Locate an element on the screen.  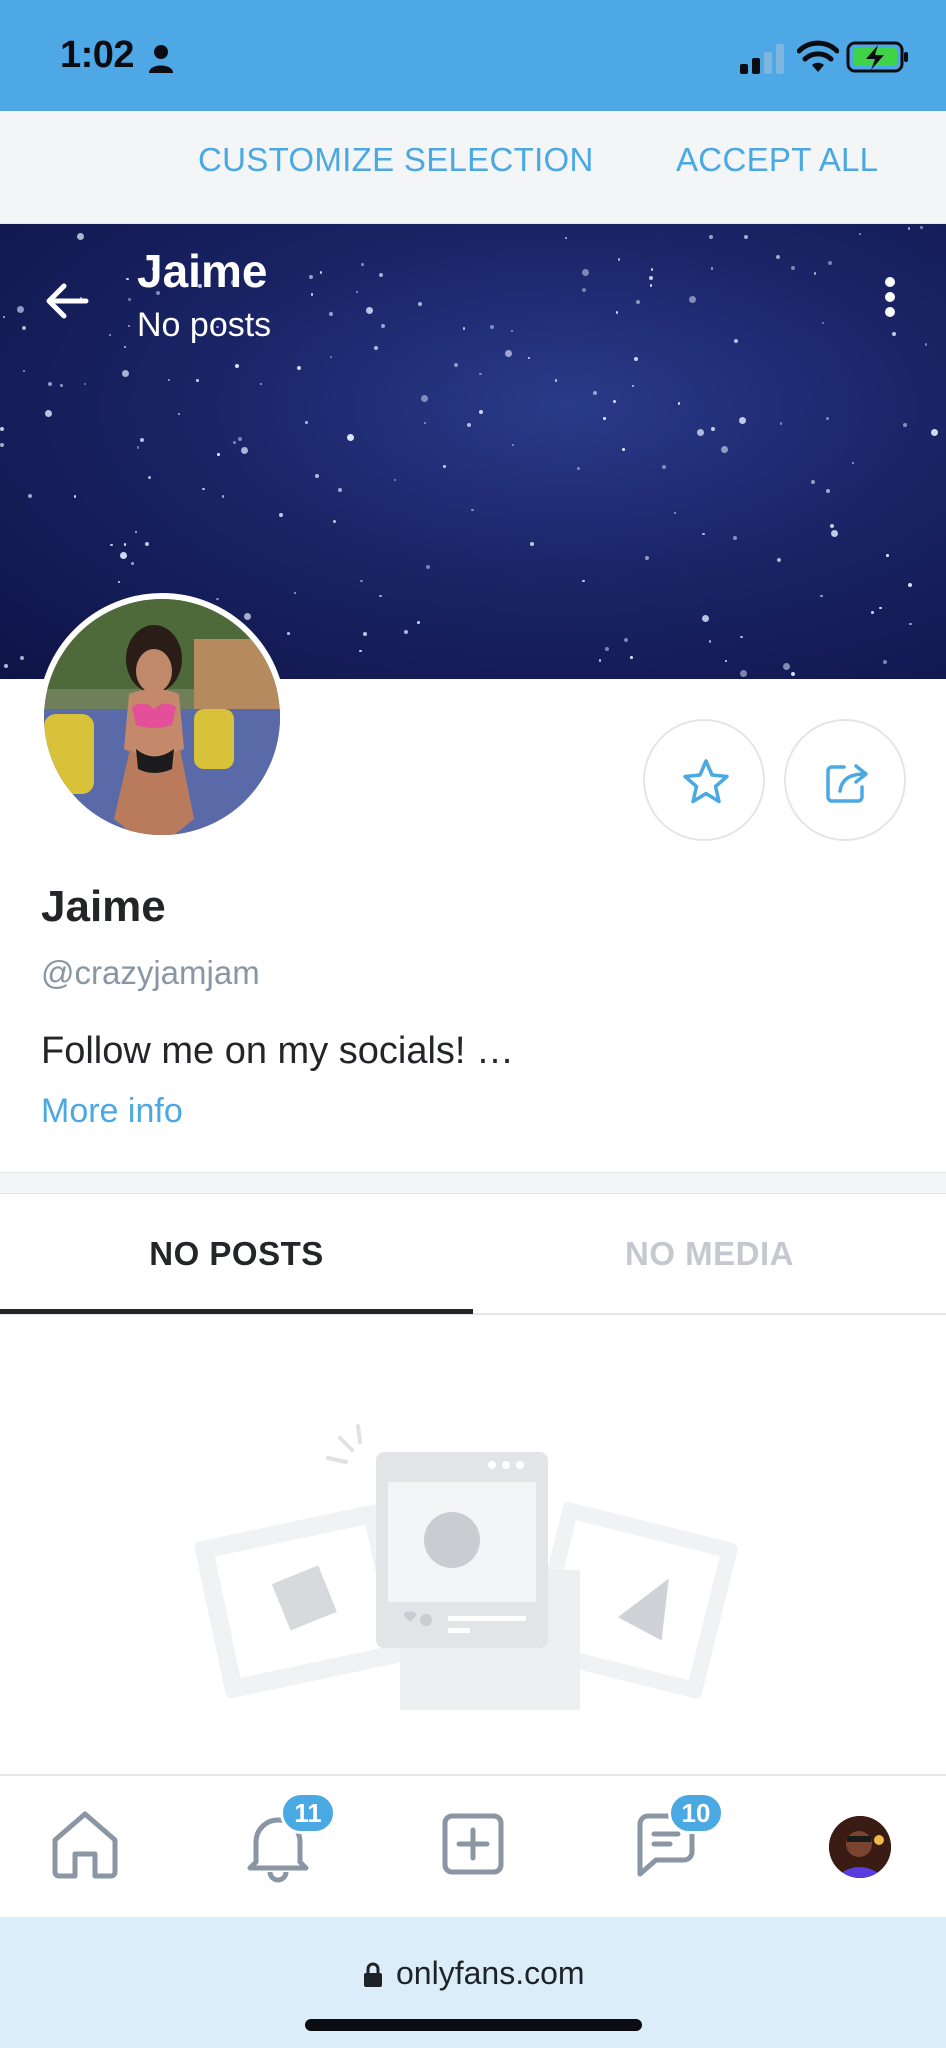
star-icon is located at coordinates (706, 781).